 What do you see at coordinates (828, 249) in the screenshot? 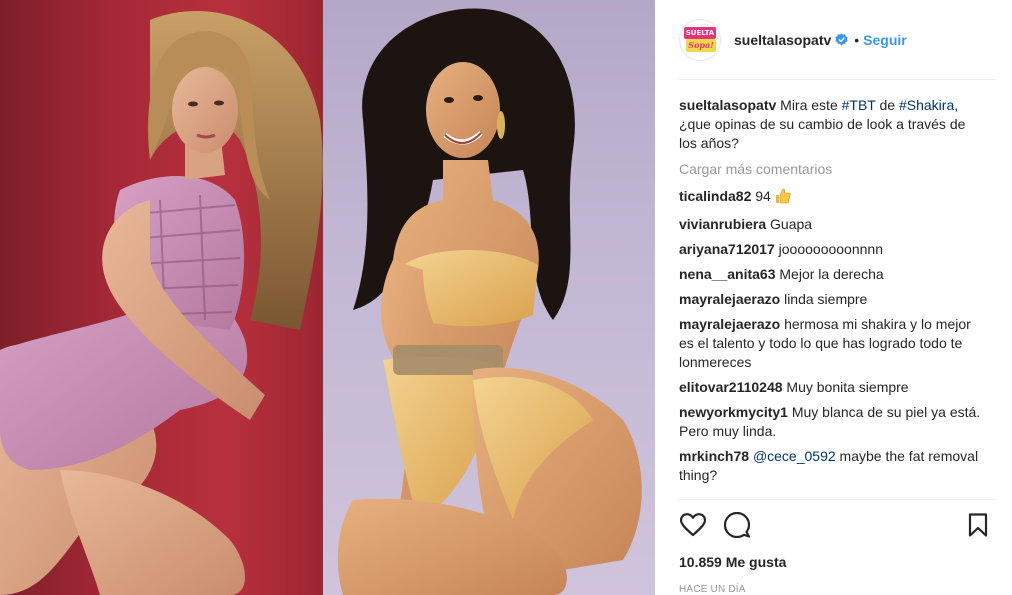
I see `comment-text: jooooooooonnnn` at bounding box center [828, 249].